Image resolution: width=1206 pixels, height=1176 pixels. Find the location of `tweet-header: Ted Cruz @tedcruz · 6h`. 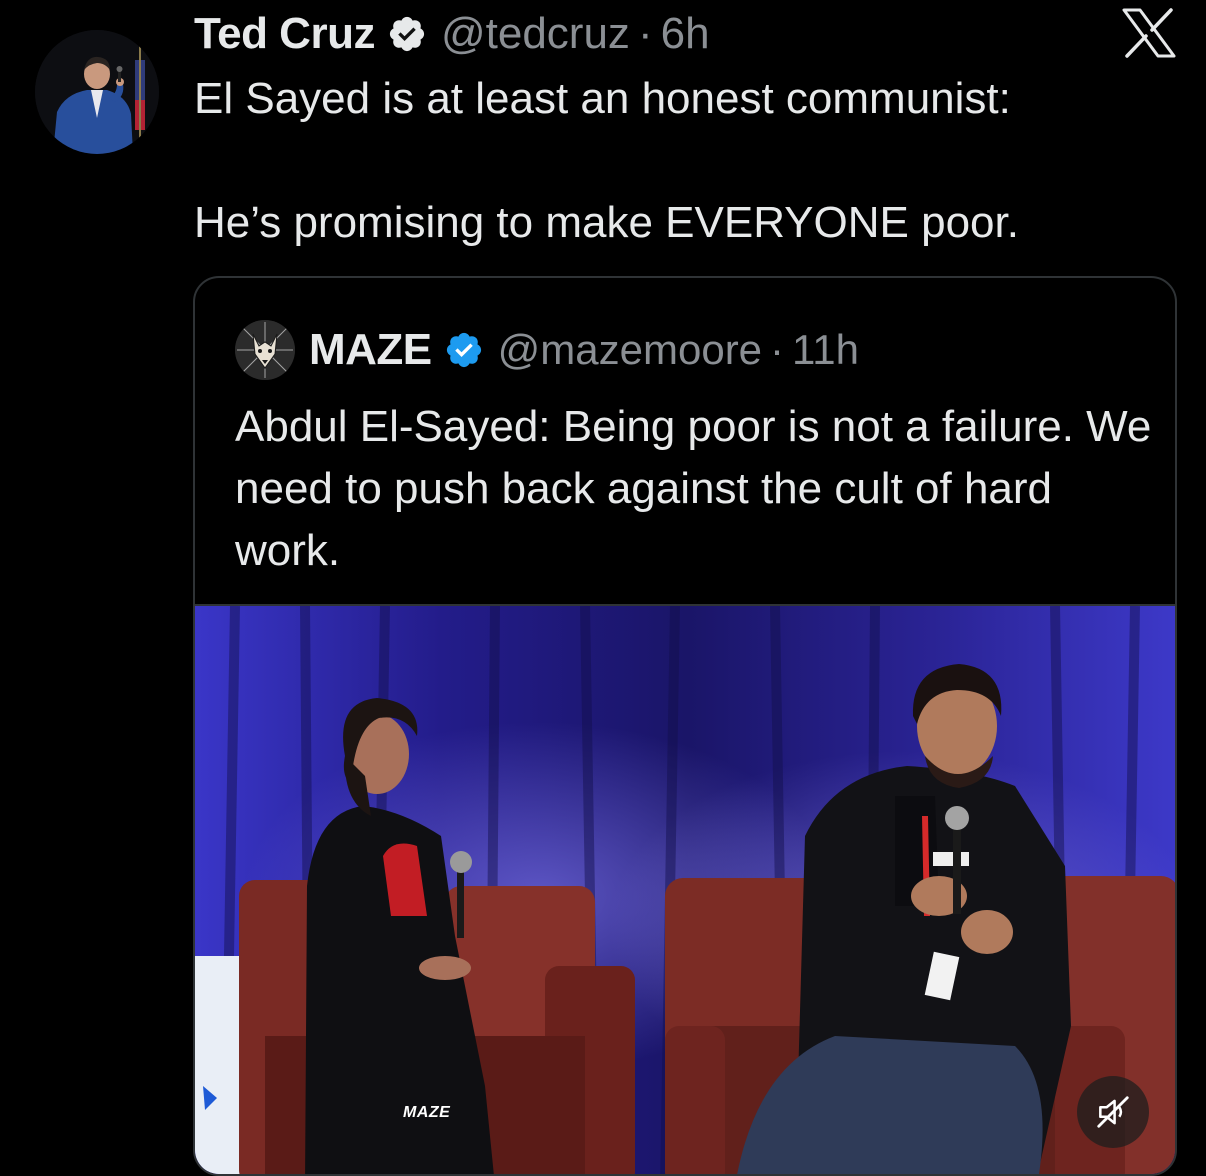

tweet-header: Ted Cruz @tedcruz · 6h is located at coordinates (452, 34).